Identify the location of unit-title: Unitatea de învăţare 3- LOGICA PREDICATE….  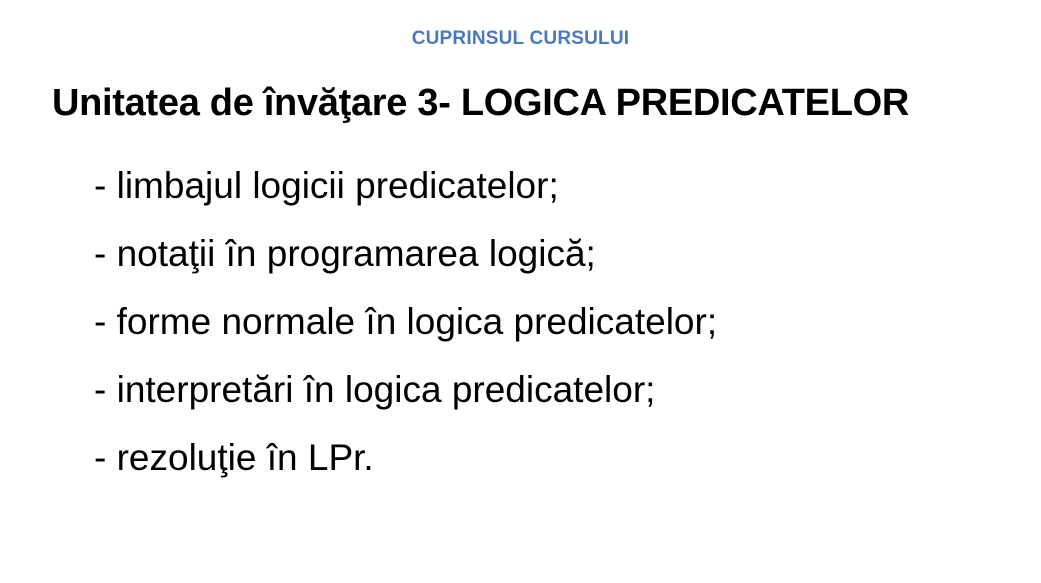
(481, 103).